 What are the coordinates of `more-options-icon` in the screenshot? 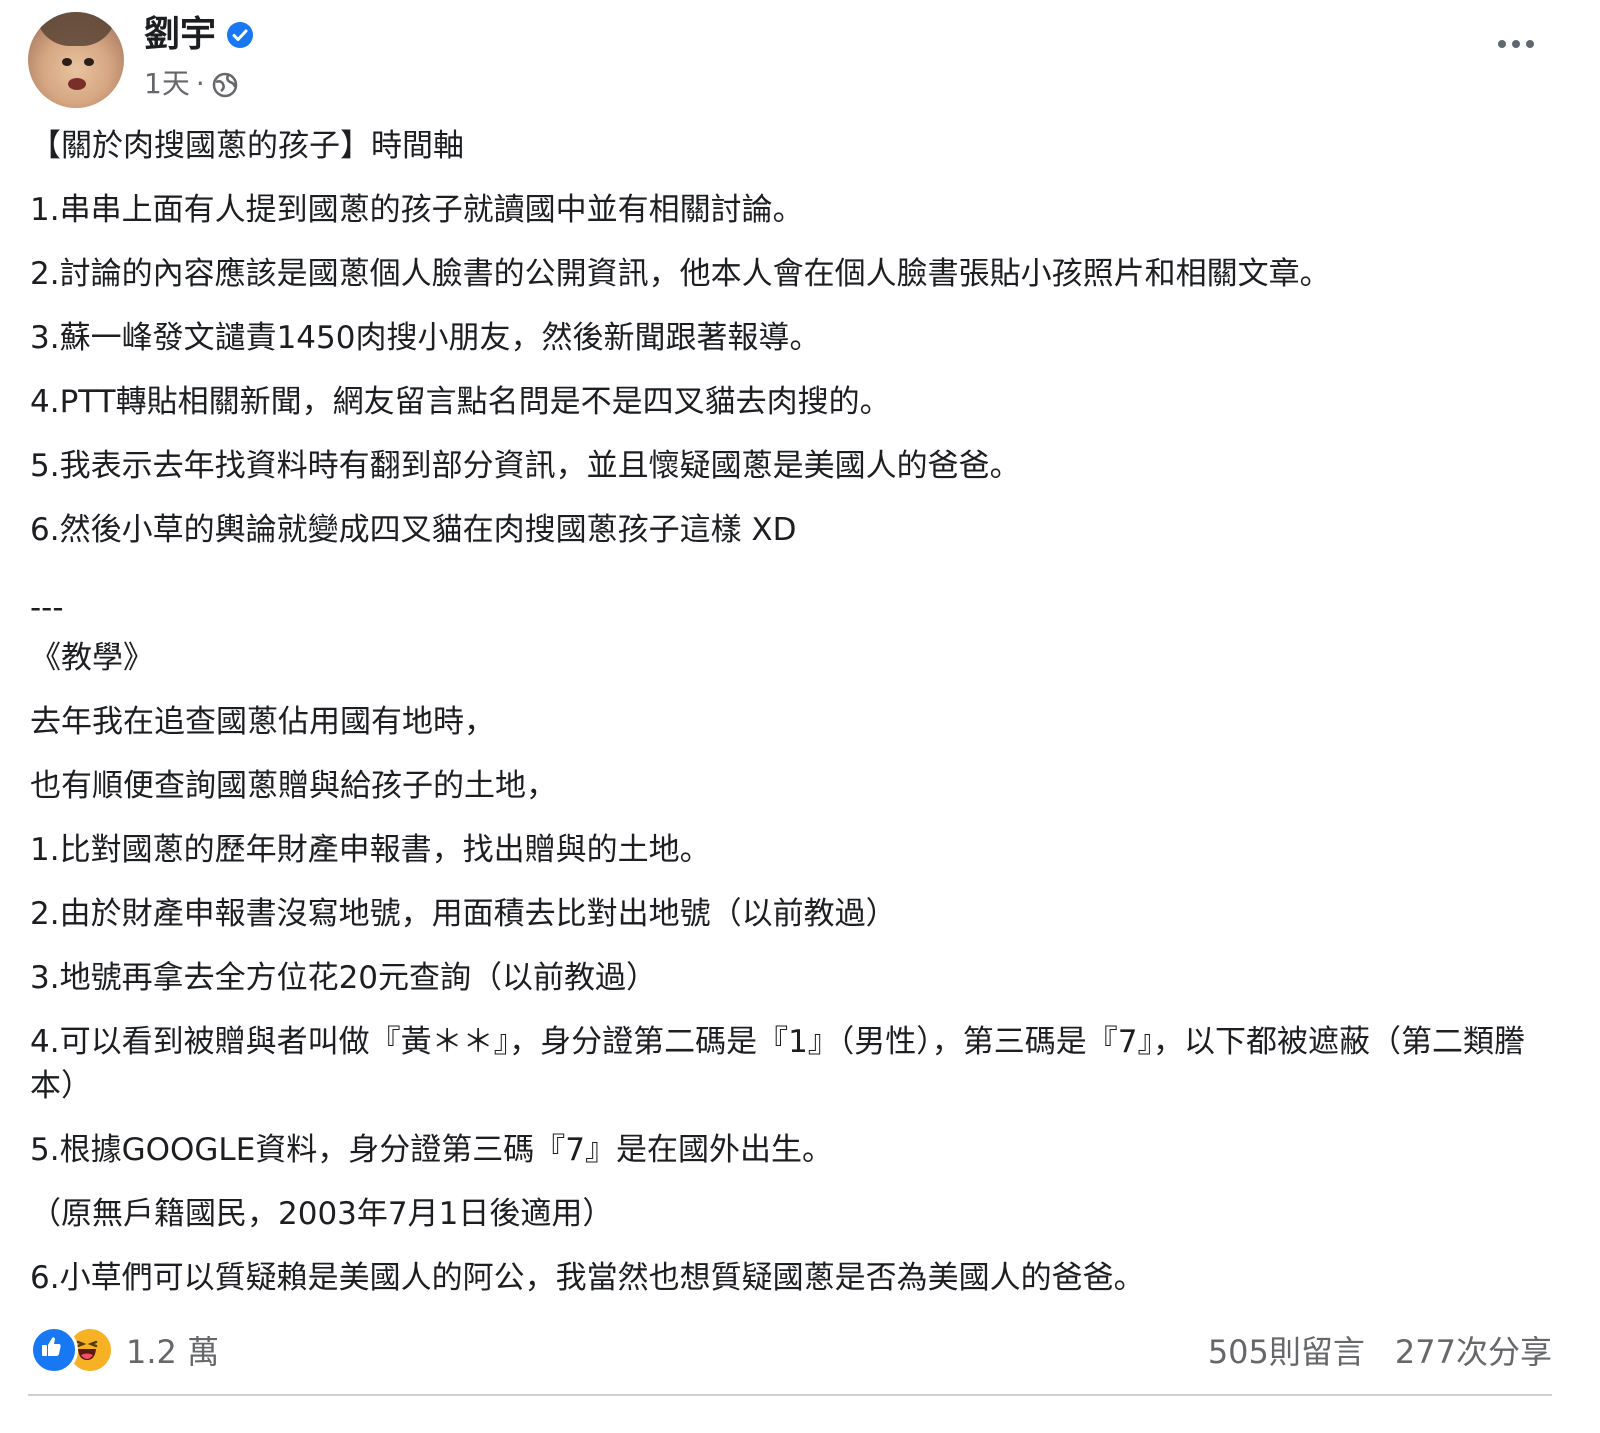 It's located at (1516, 44).